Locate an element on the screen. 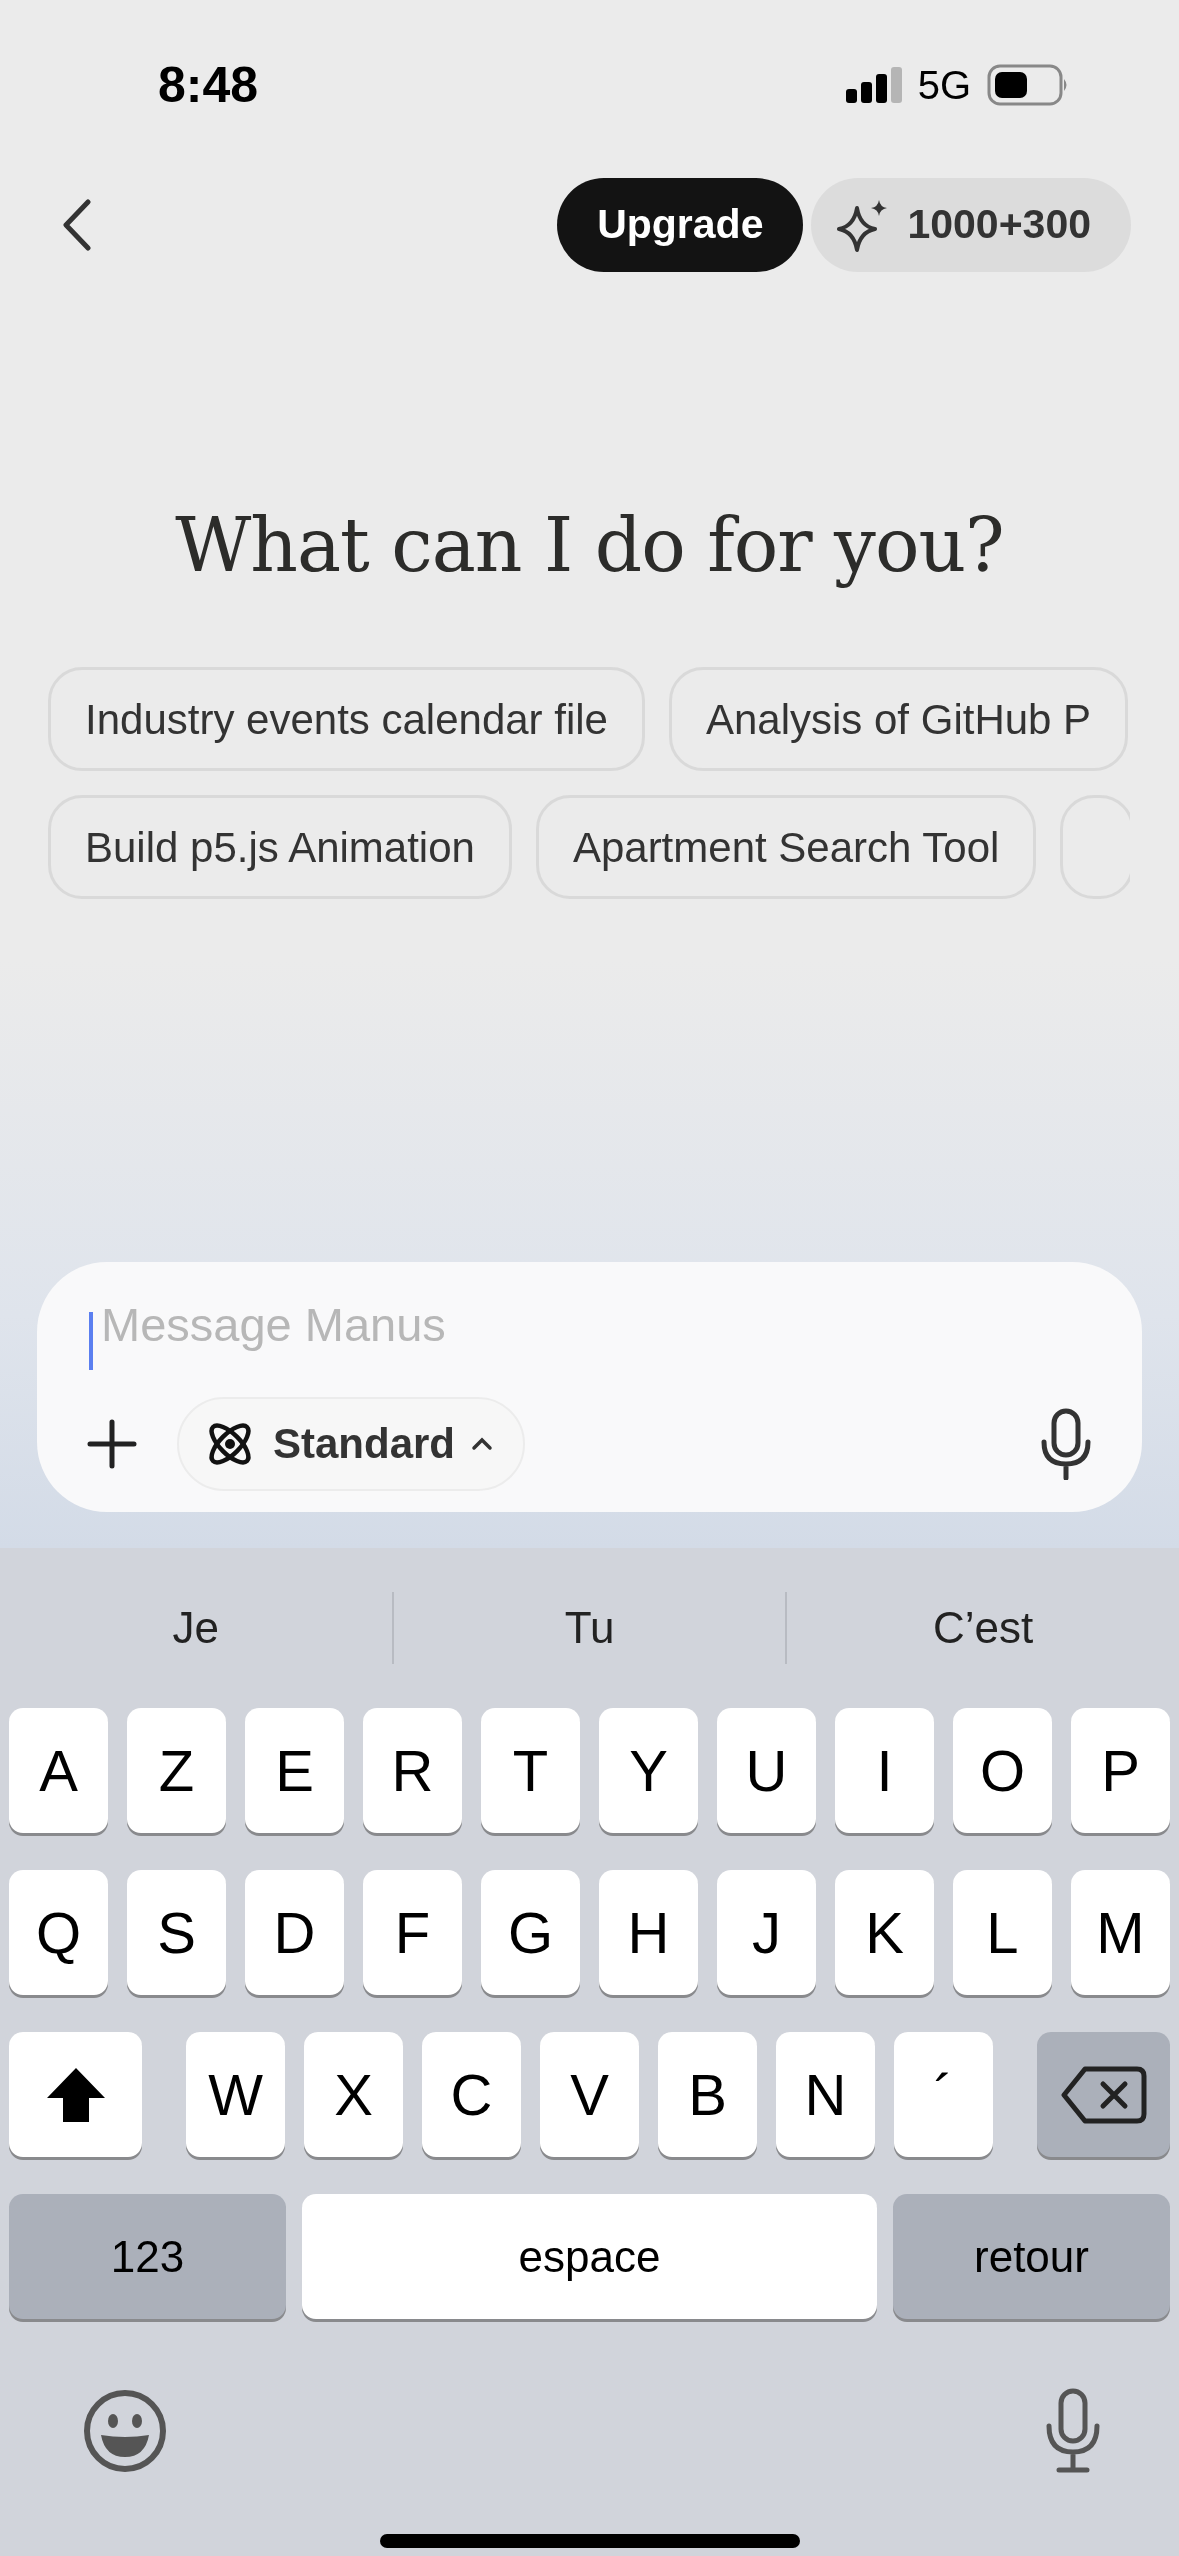 This screenshot has width=1179, height=2556. key: E is located at coordinates (294, 1770).